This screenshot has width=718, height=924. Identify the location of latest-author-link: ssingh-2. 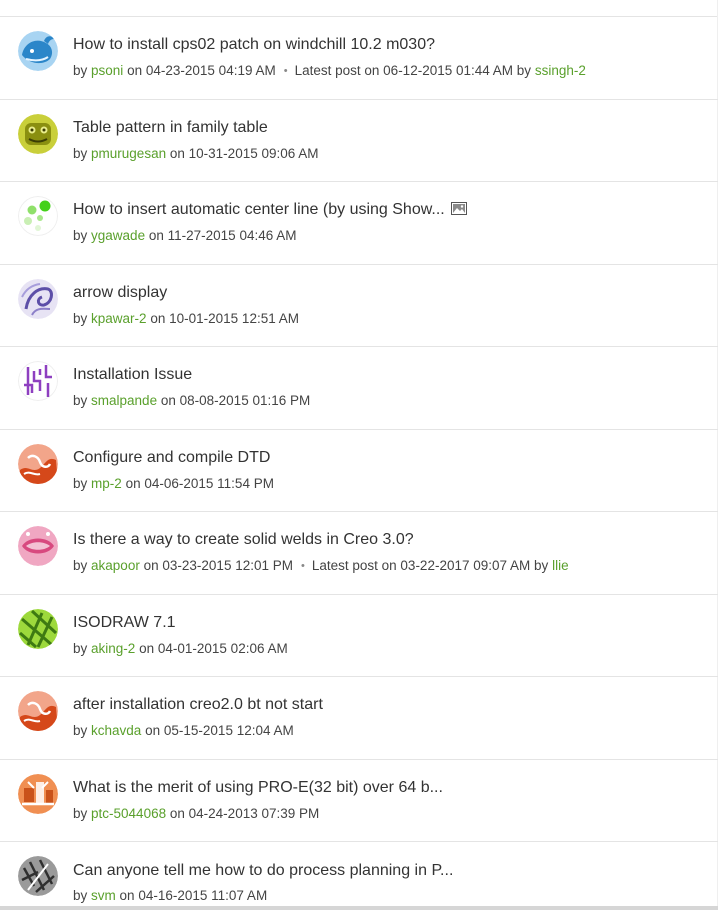
(560, 70).